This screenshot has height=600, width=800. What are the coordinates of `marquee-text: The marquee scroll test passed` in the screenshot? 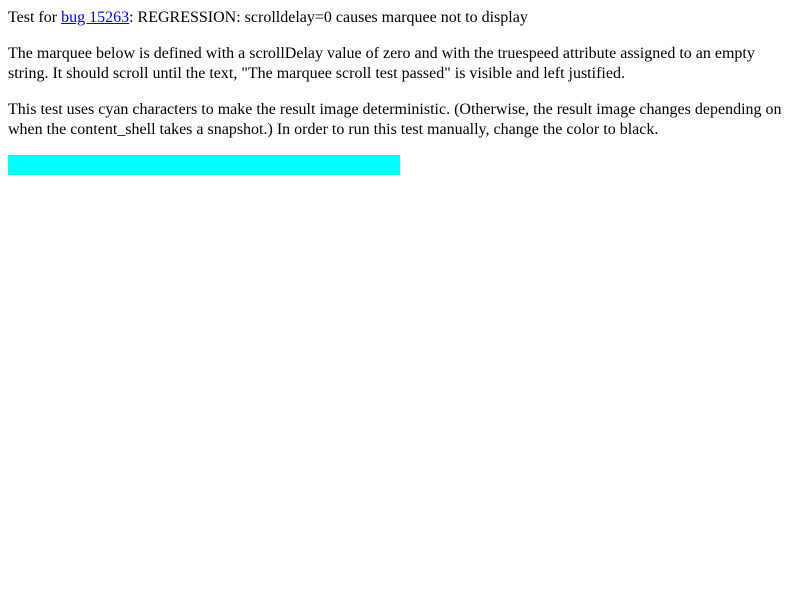 It's located at (106, 164).